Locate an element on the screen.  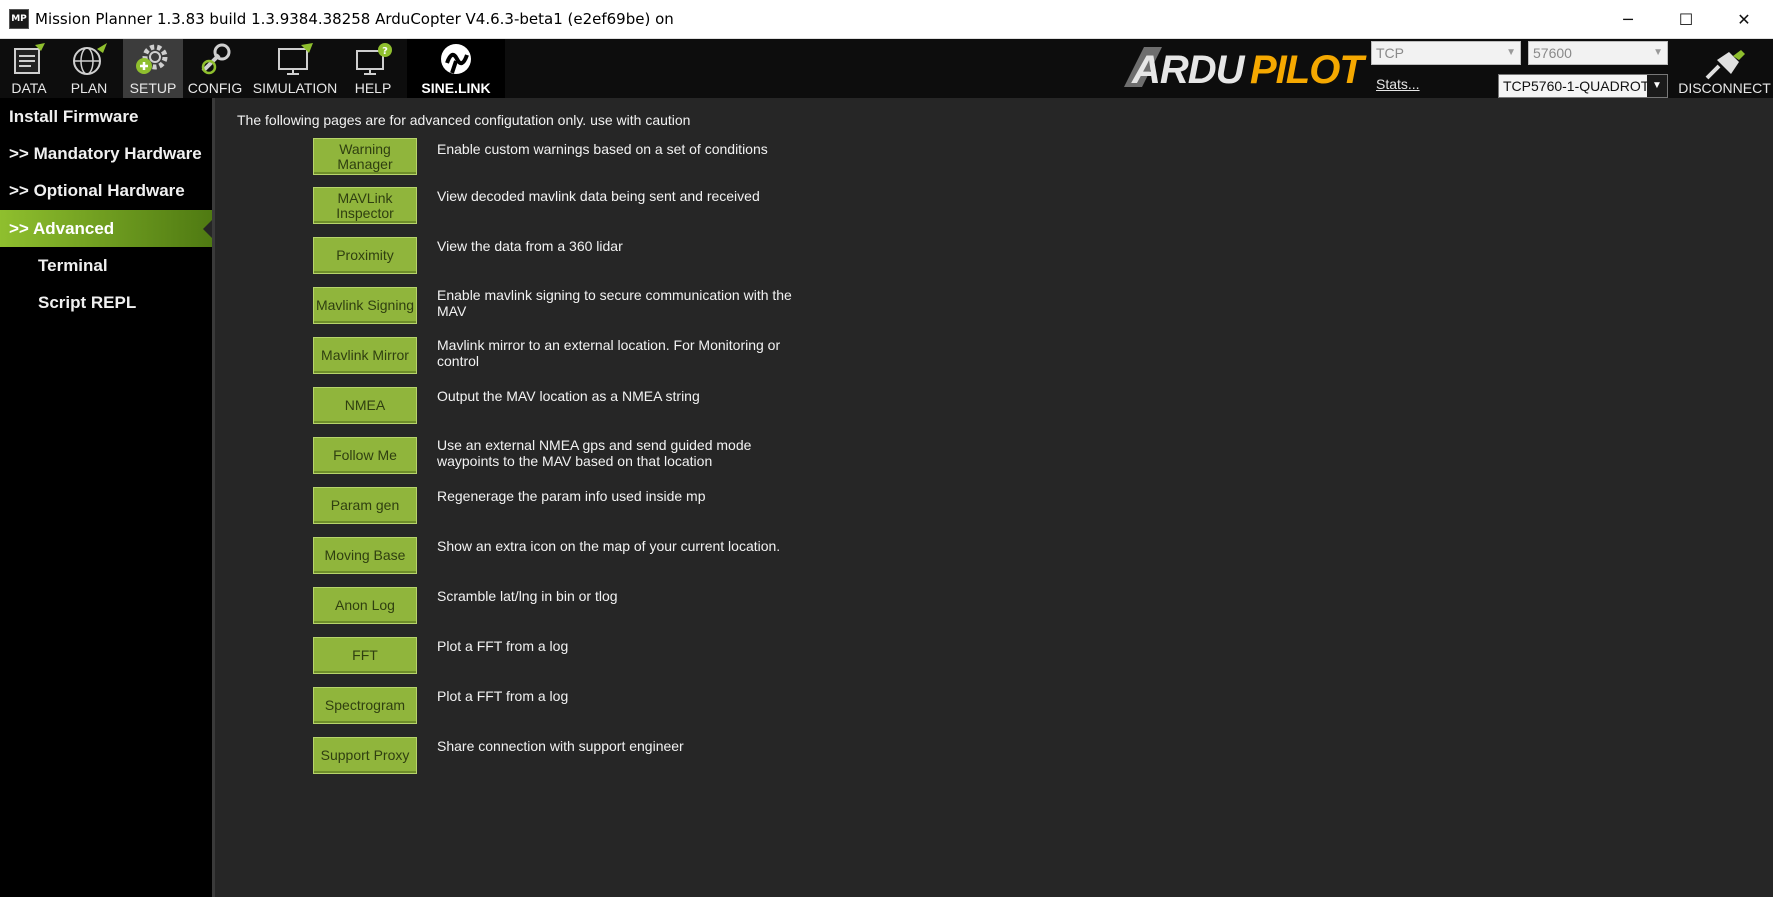
connection-type-value: TCP is located at coordinates (1390, 53).